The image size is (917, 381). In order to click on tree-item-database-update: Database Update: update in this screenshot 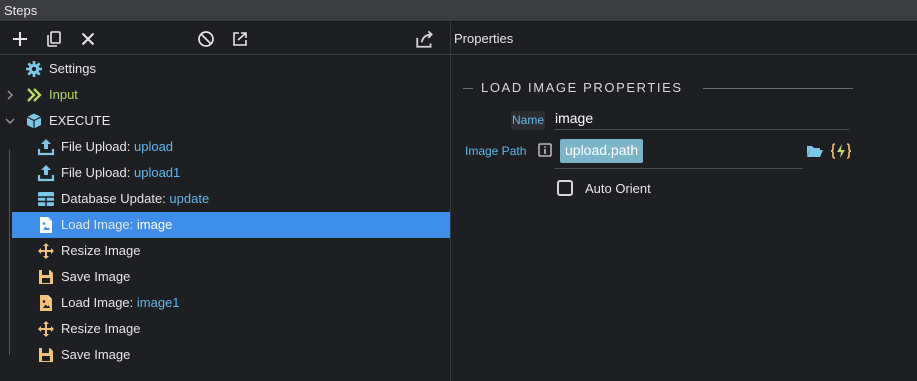, I will do `click(225, 199)`.